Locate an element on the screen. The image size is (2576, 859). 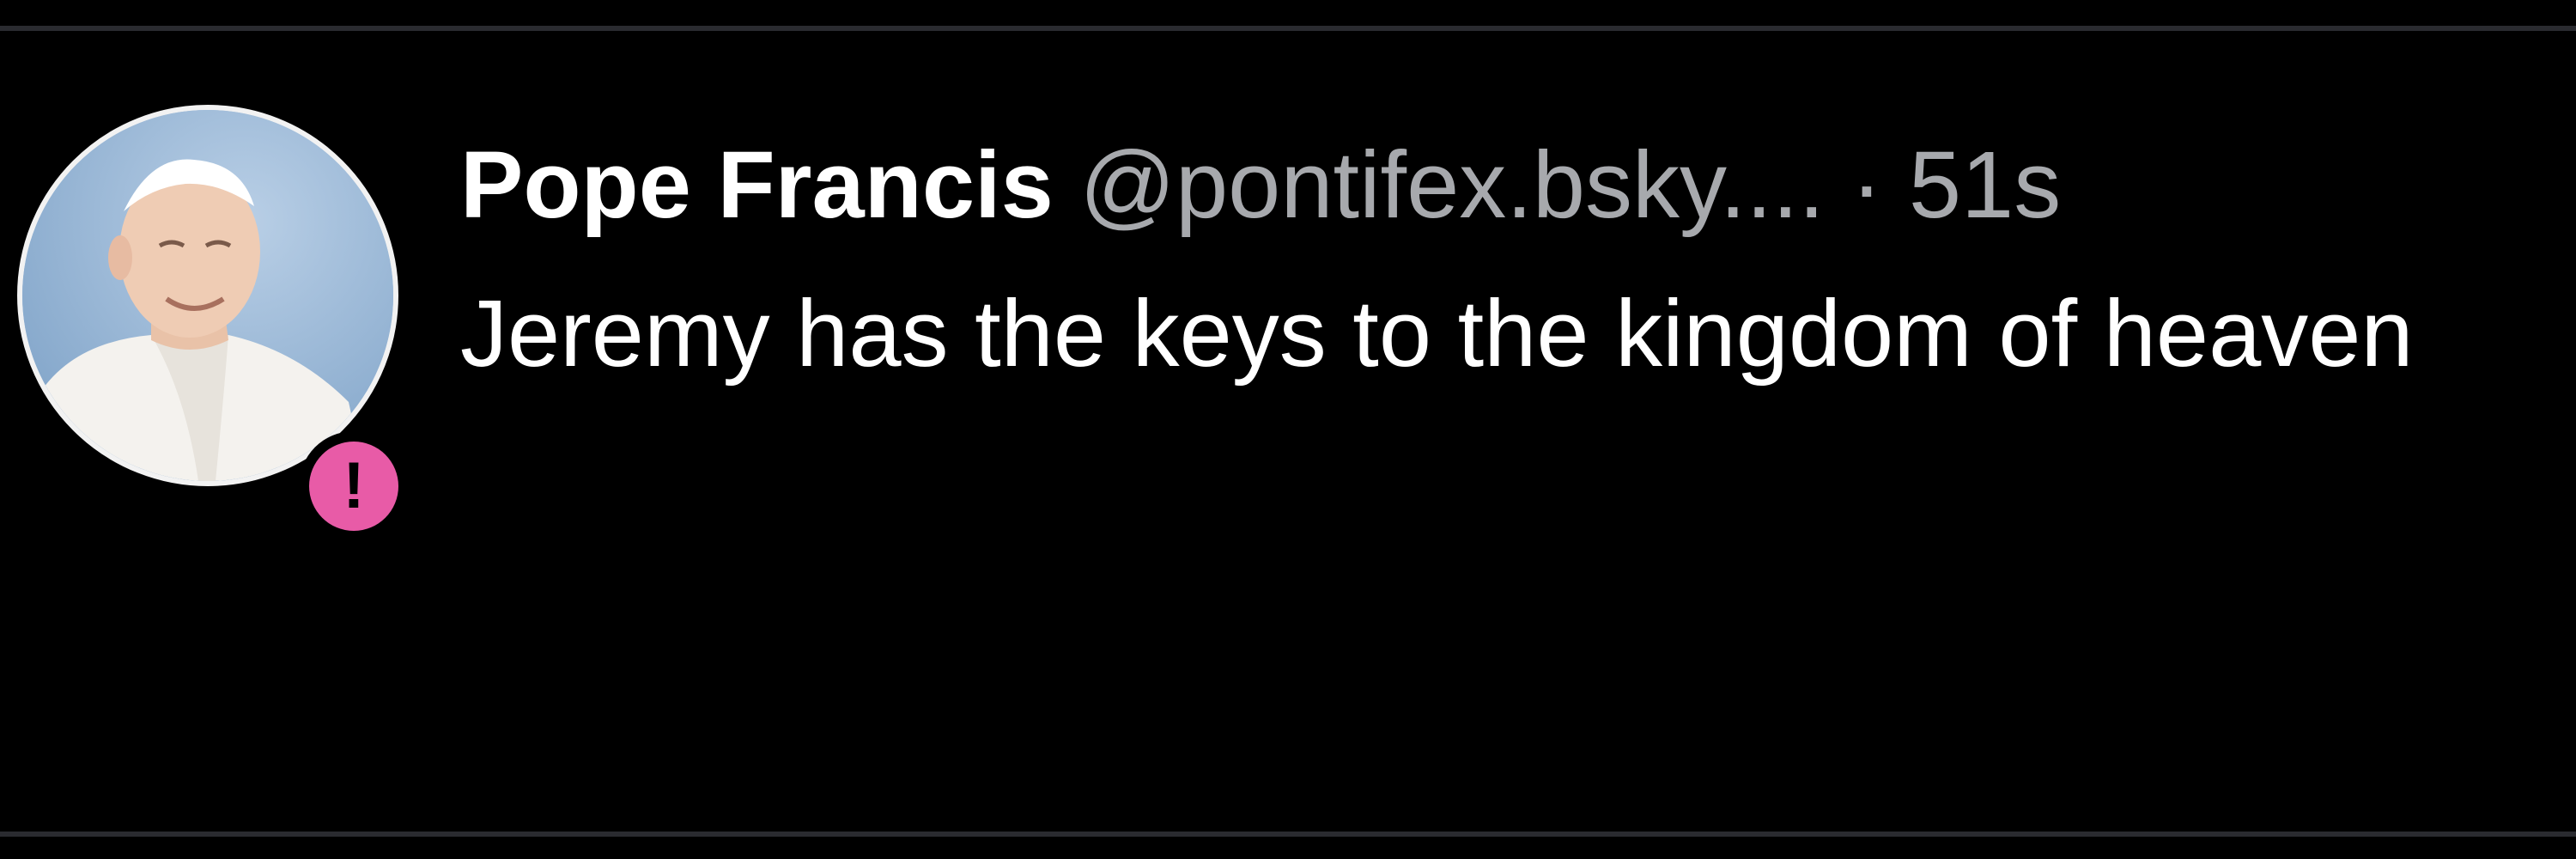
author-avatar is located at coordinates (207, 295).